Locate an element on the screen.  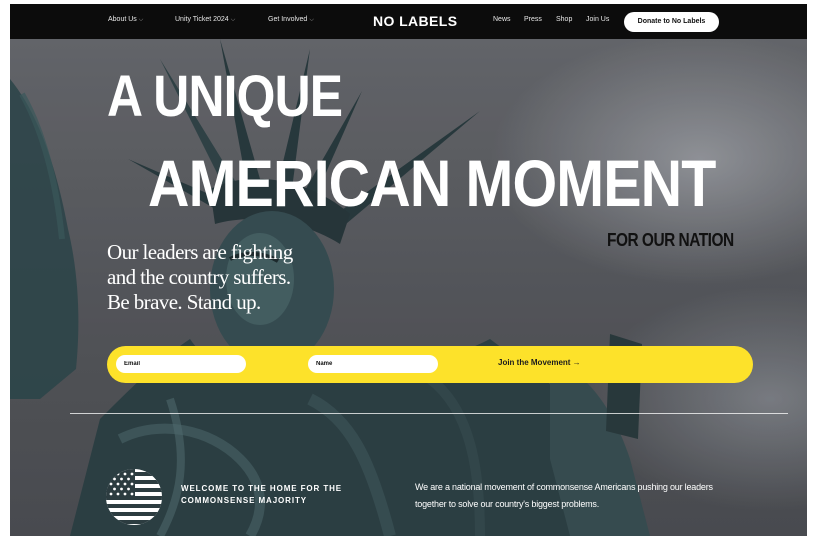
tagline-line-1: Our leaders are fighting is located at coordinates (200, 252).